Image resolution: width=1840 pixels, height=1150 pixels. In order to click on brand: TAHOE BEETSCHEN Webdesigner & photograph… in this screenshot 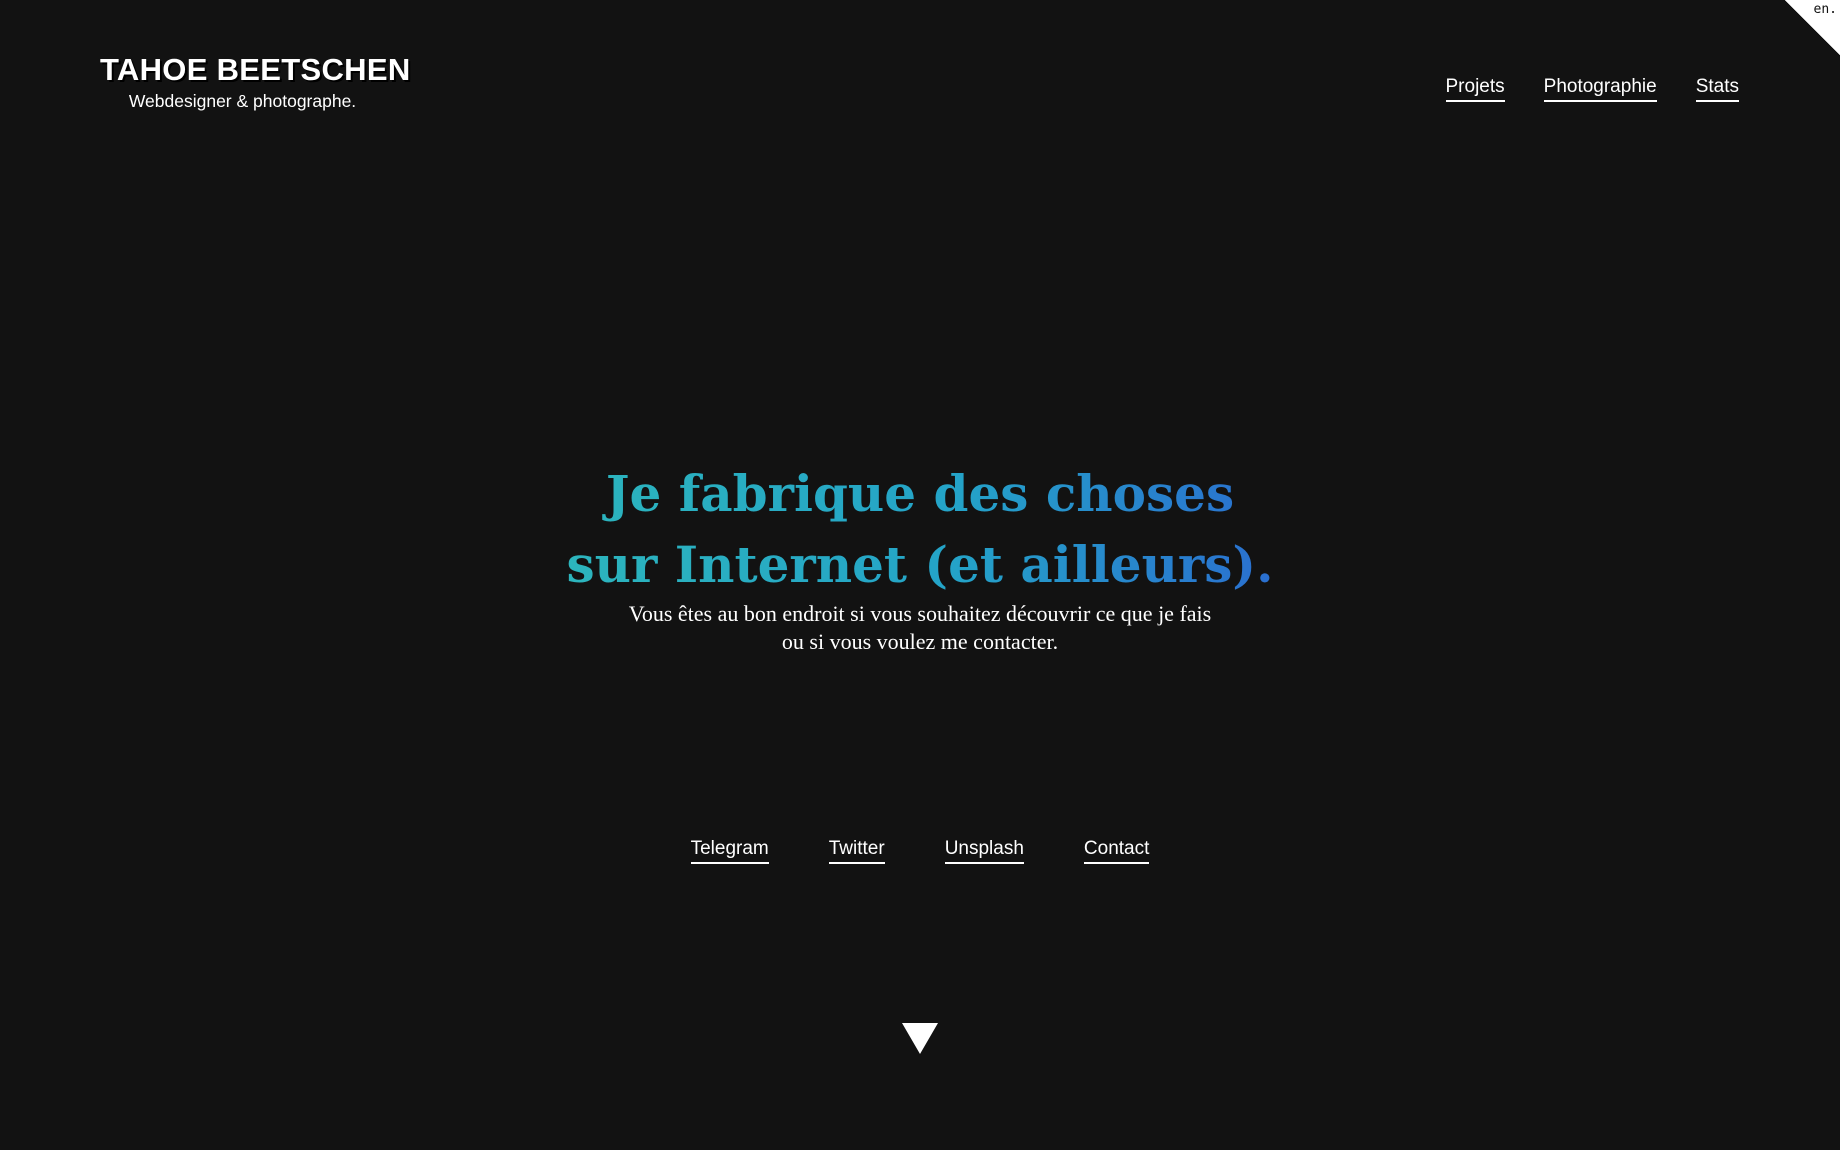, I will do `click(255, 81)`.